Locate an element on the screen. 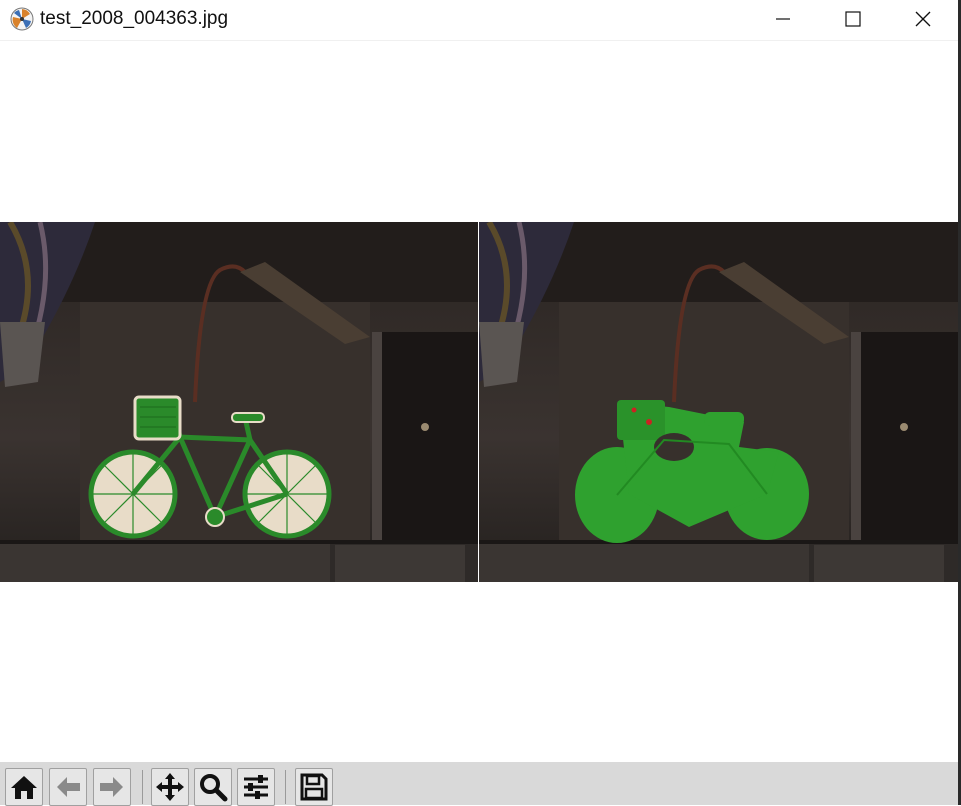  magnifier-icon is located at coordinates (214, 788).